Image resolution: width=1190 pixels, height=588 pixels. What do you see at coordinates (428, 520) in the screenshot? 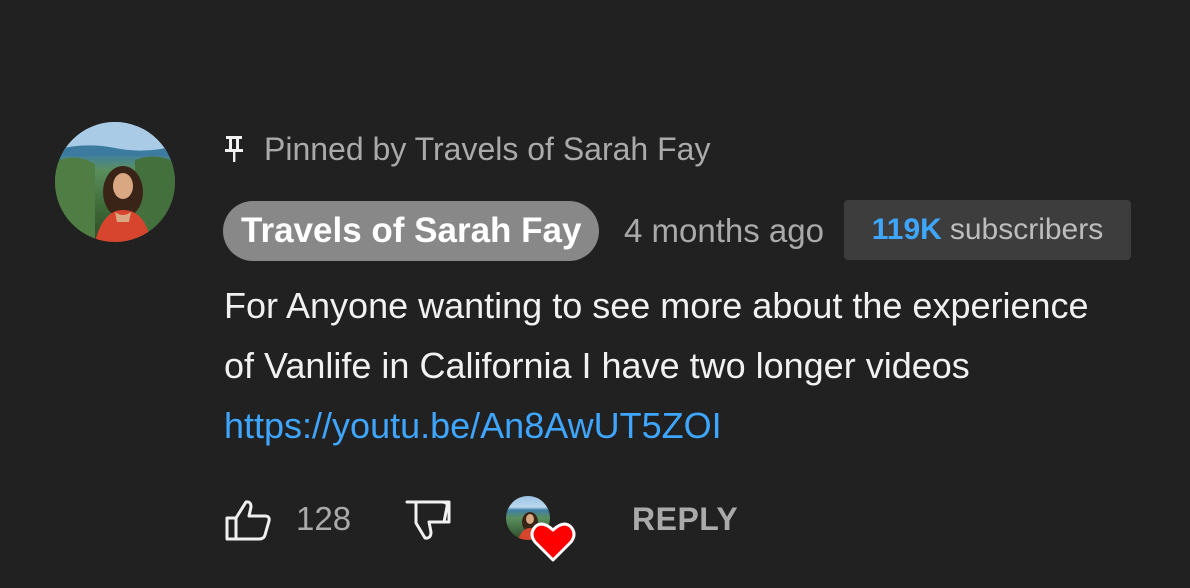
I see `thumbs-down-icon` at bounding box center [428, 520].